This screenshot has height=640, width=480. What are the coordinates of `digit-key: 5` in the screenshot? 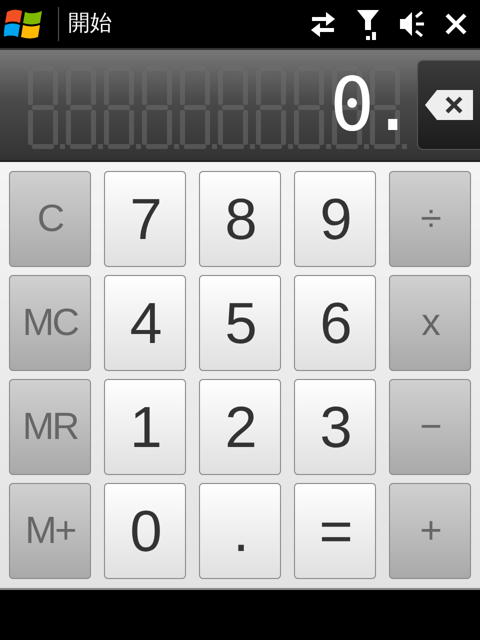 It's located at (240, 323).